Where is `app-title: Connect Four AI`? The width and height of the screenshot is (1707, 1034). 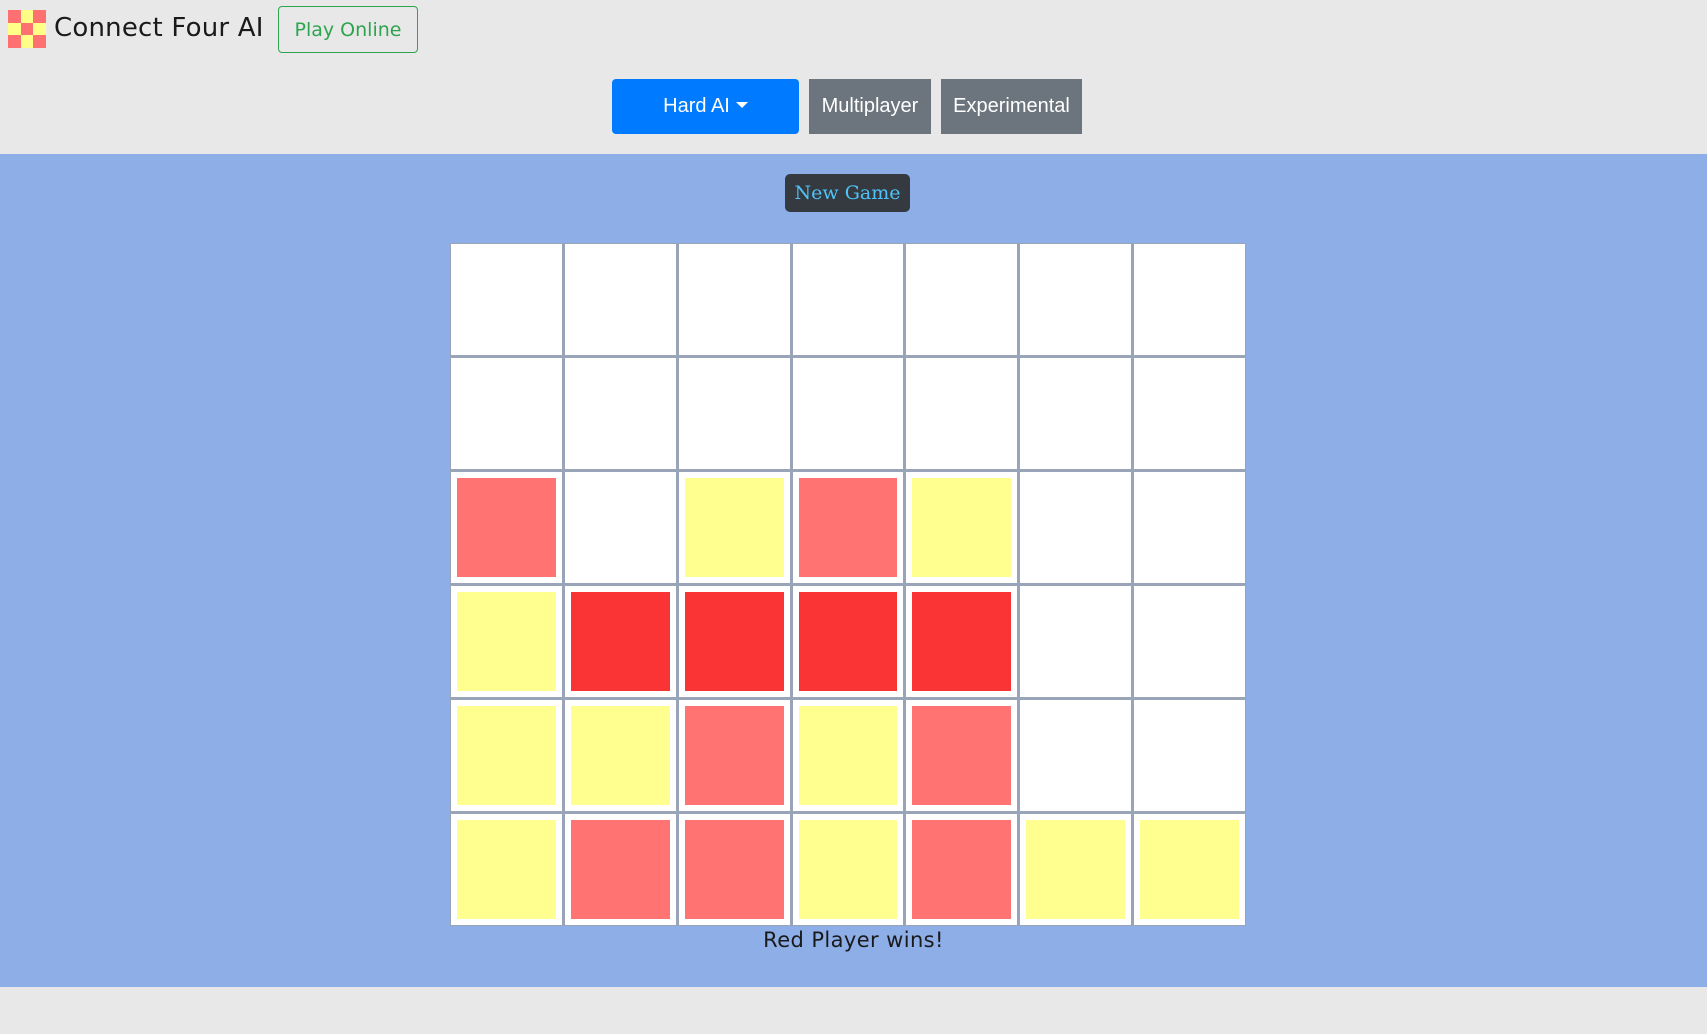
app-title: Connect Four AI is located at coordinates (159, 28).